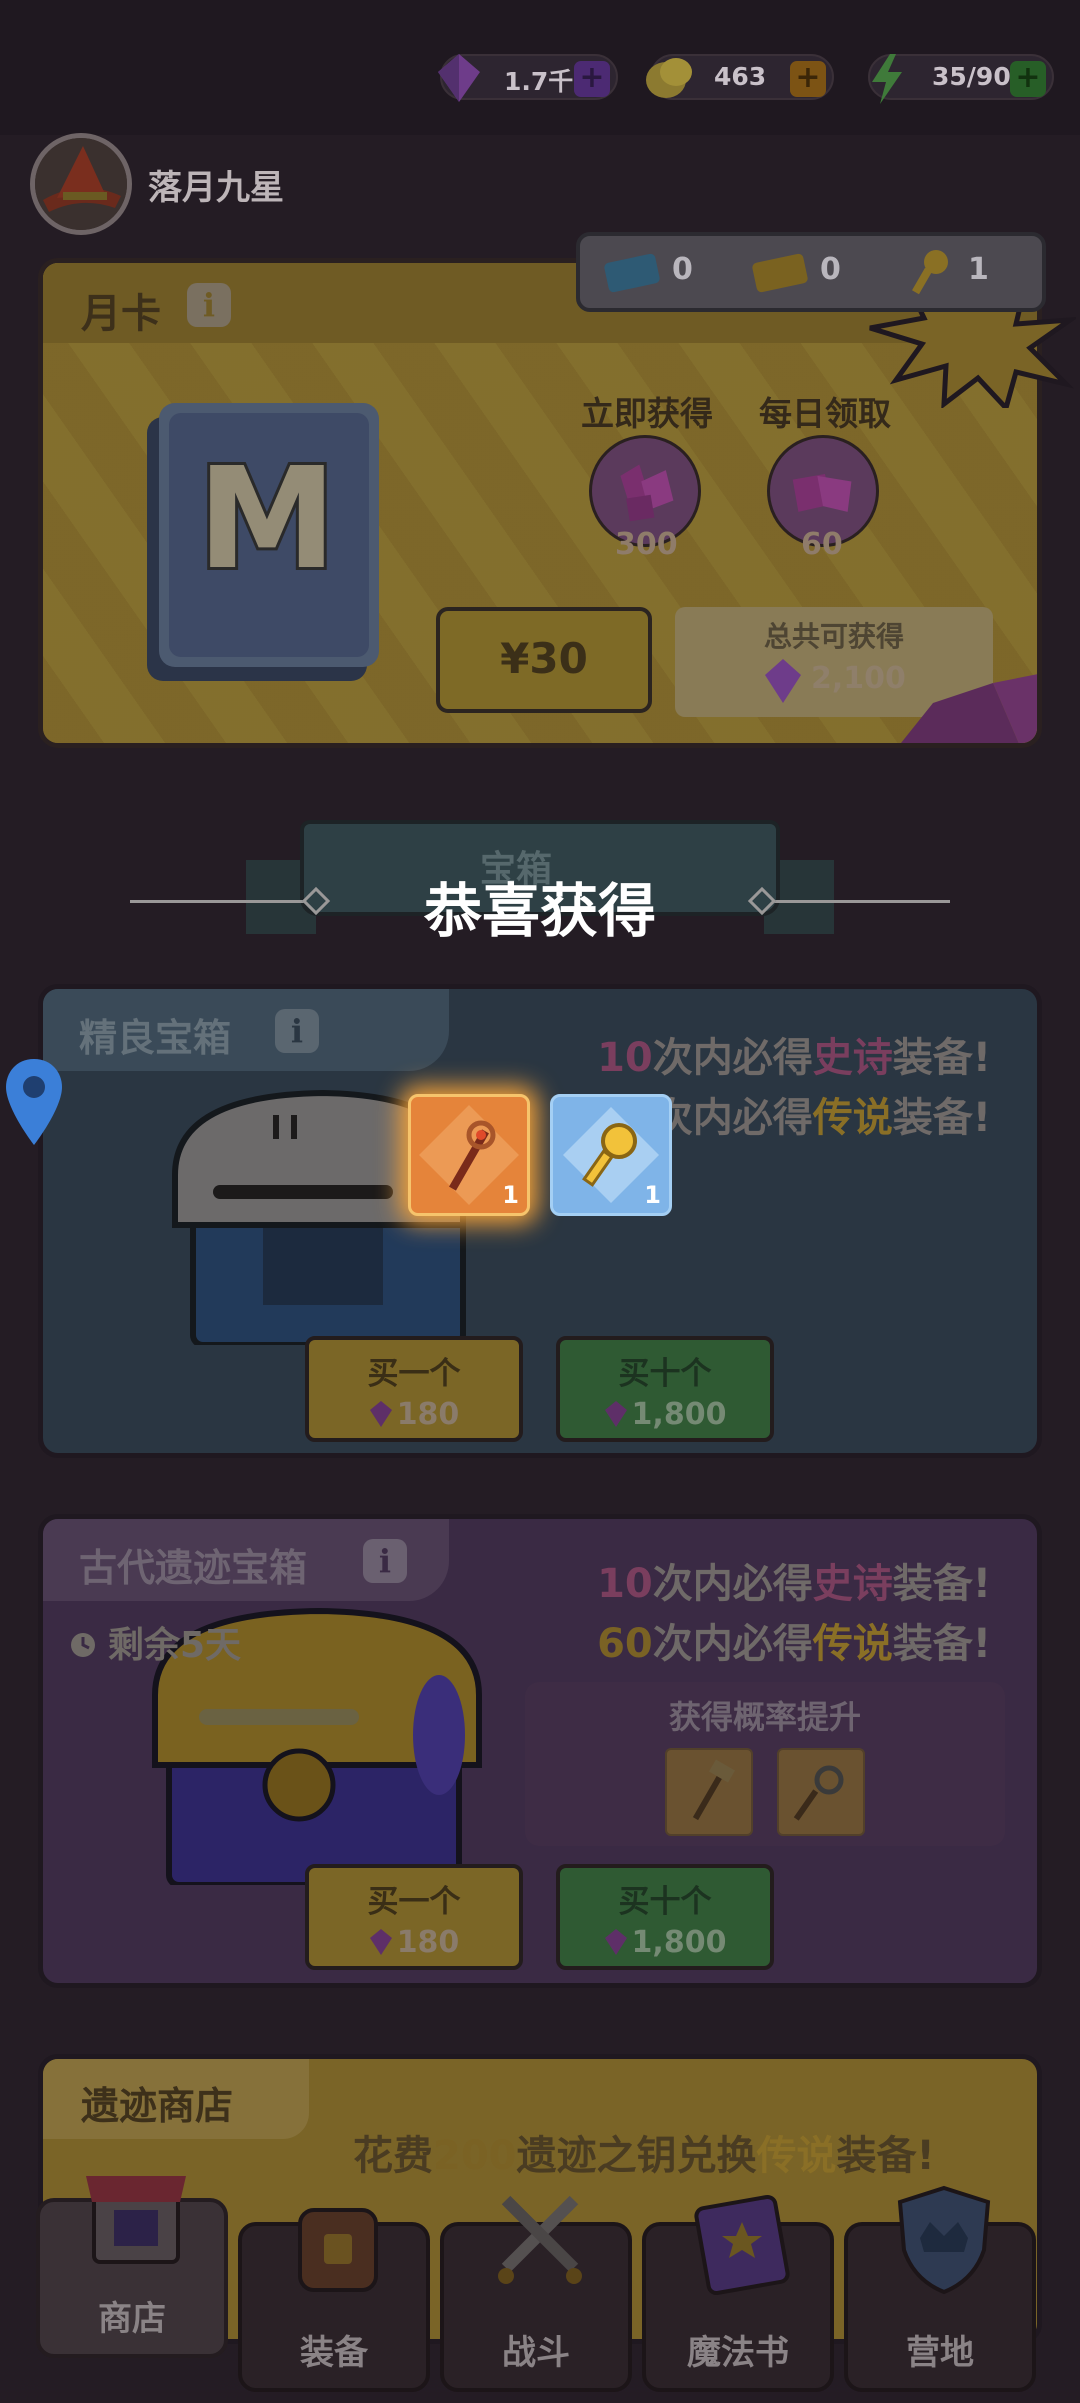 The width and height of the screenshot is (1080, 2403). What do you see at coordinates (266, 519) in the screenshot?
I see `card-letter: M` at bounding box center [266, 519].